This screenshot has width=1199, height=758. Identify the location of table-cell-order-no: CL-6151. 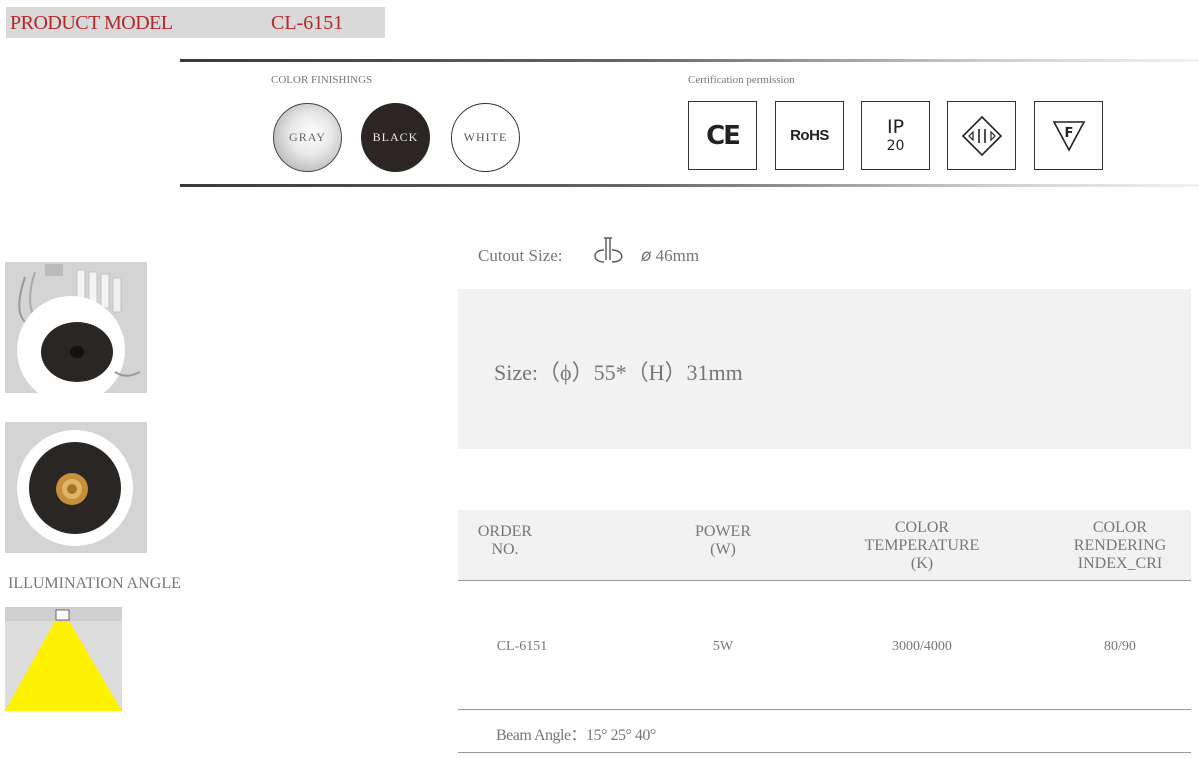
(522, 646).